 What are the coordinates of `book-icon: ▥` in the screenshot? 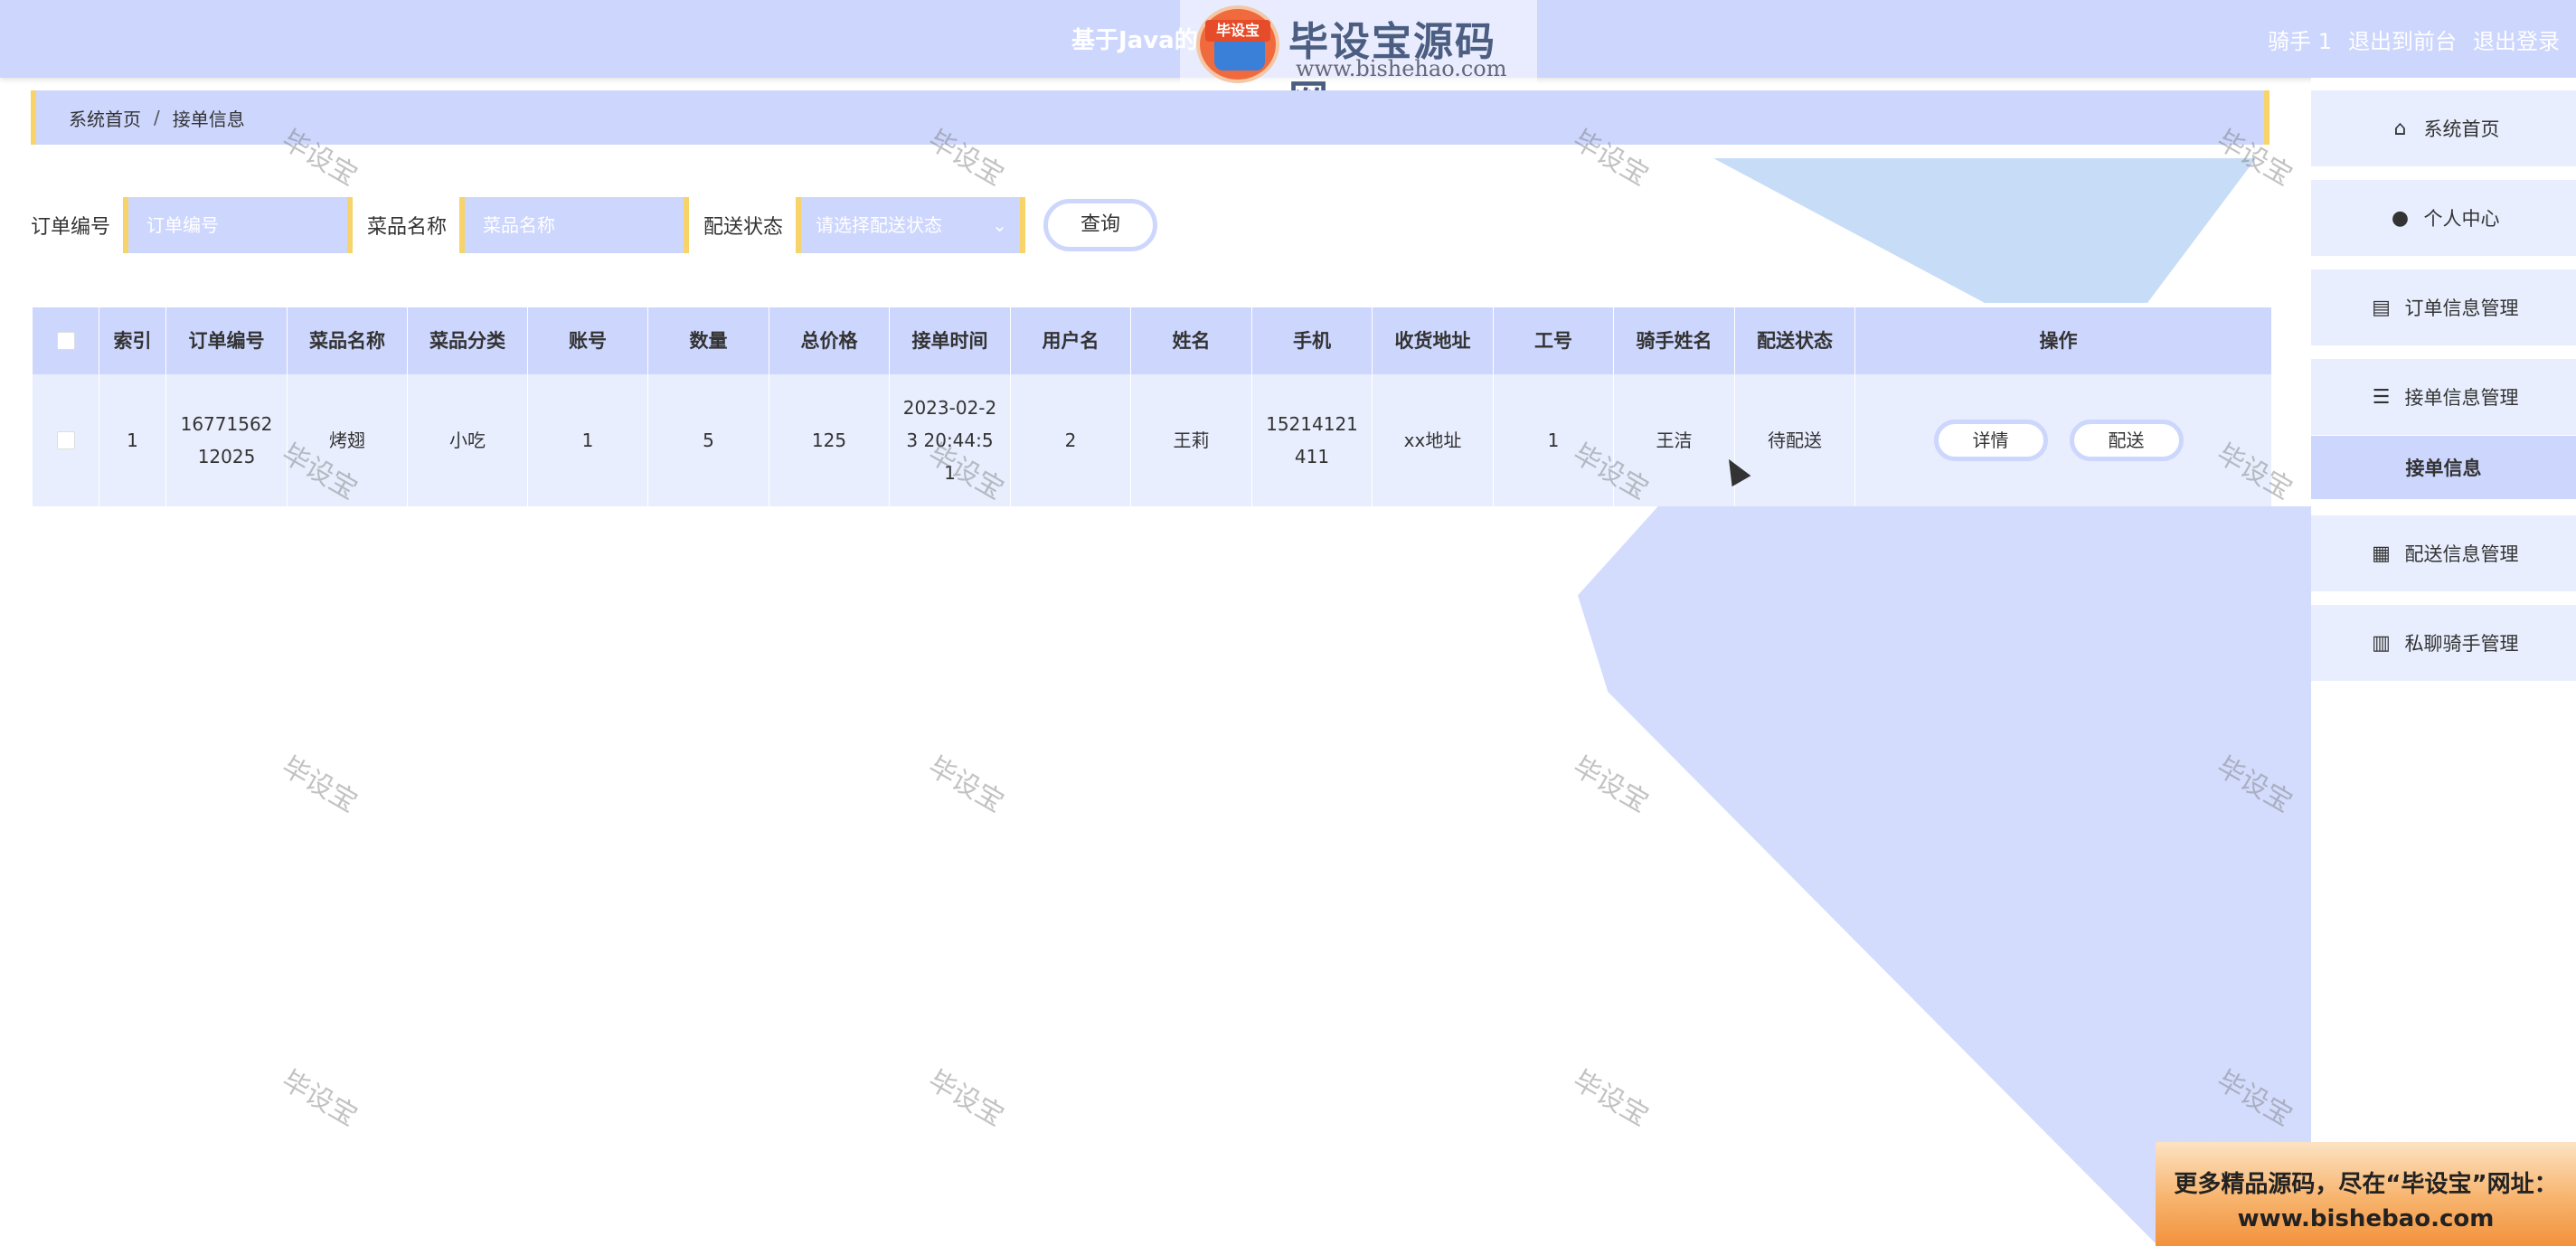 It's located at (2381, 643).